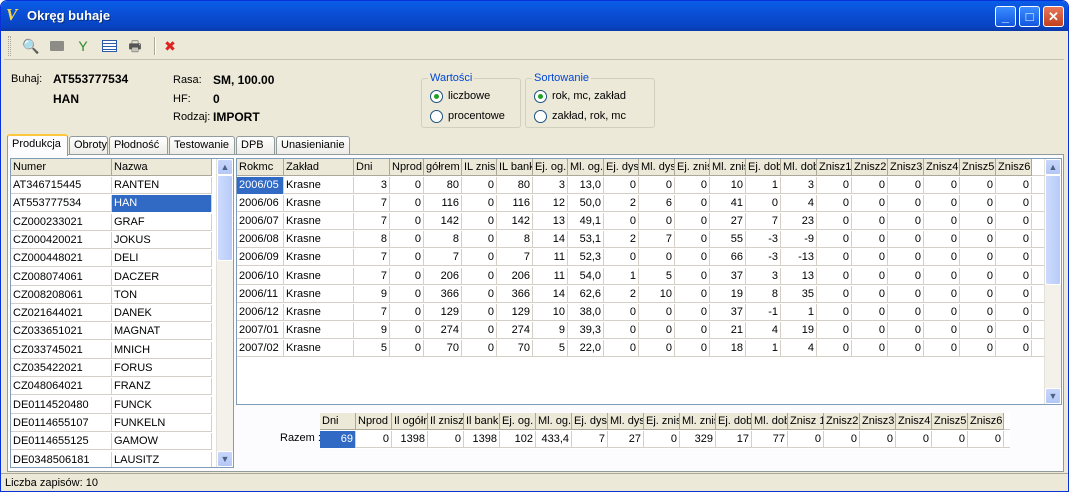  What do you see at coordinates (111, 423) in the screenshot?
I see `list-item: DE0114655107 FUNKELN` at bounding box center [111, 423].